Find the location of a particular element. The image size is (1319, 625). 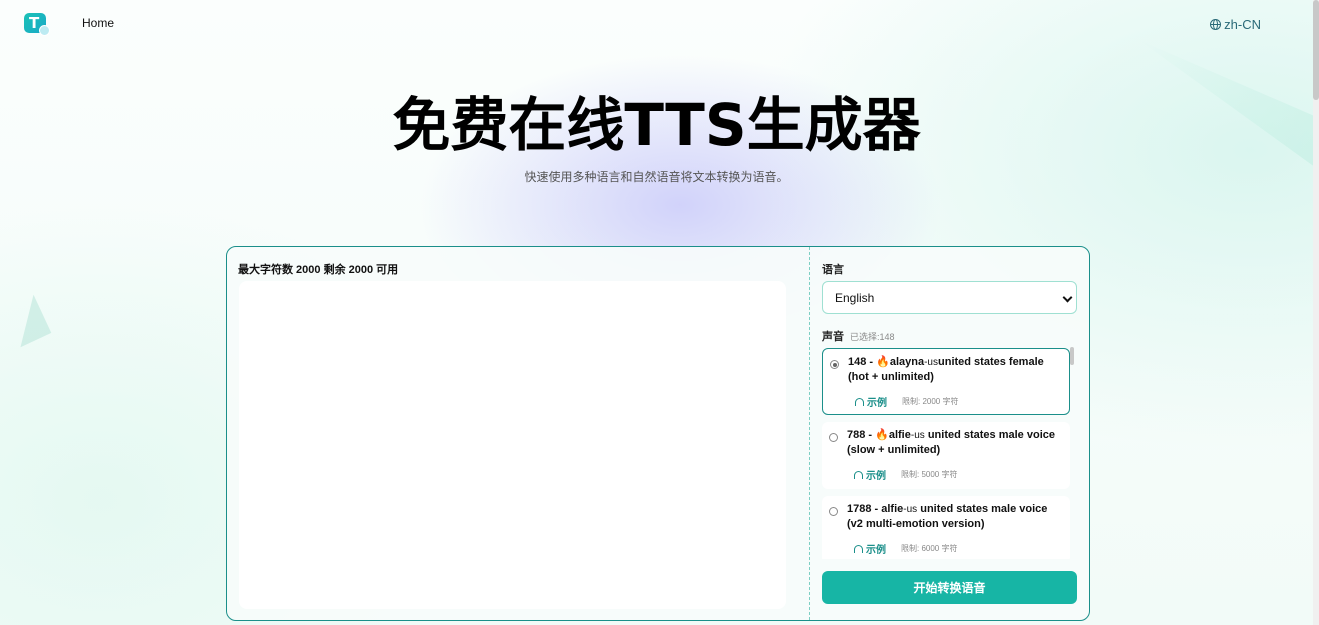

chevron-down-icon is located at coordinates (1067, 297).